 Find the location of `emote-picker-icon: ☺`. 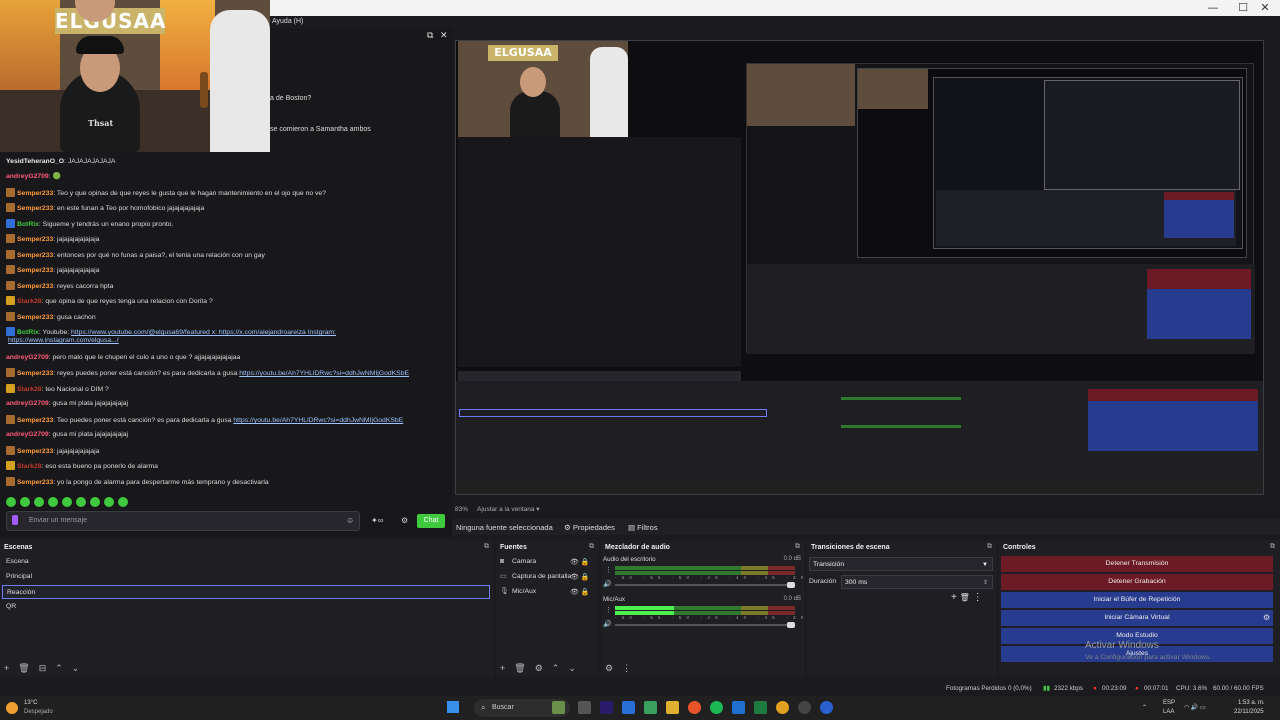

emote-picker-icon: ☺ is located at coordinates (350, 520).